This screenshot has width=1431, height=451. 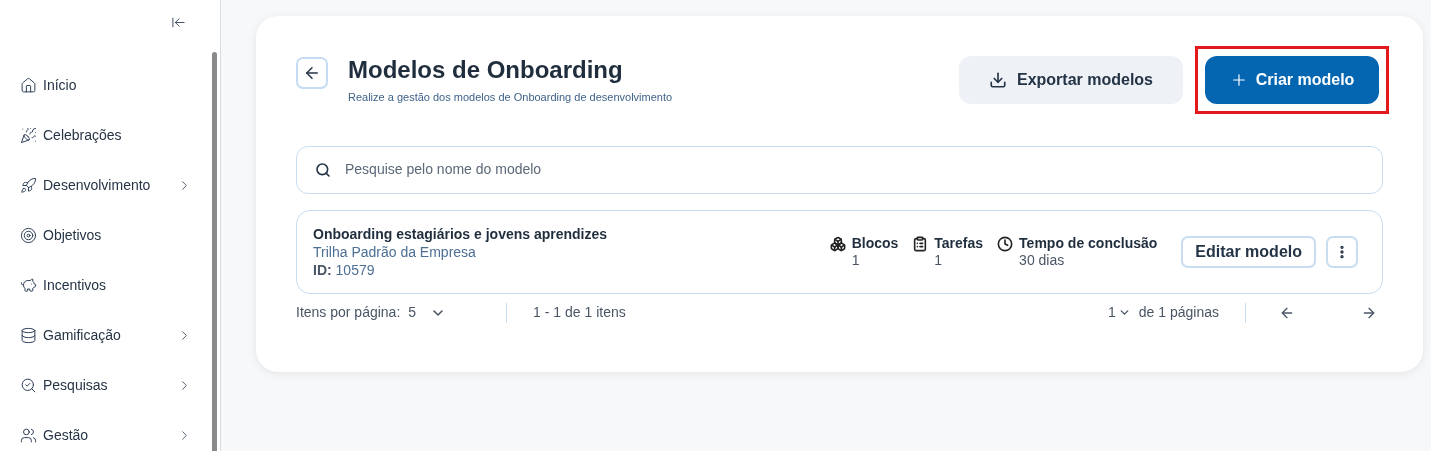 What do you see at coordinates (1005, 243) in the screenshot?
I see `clock-icon` at bounding box center [1005, 243].